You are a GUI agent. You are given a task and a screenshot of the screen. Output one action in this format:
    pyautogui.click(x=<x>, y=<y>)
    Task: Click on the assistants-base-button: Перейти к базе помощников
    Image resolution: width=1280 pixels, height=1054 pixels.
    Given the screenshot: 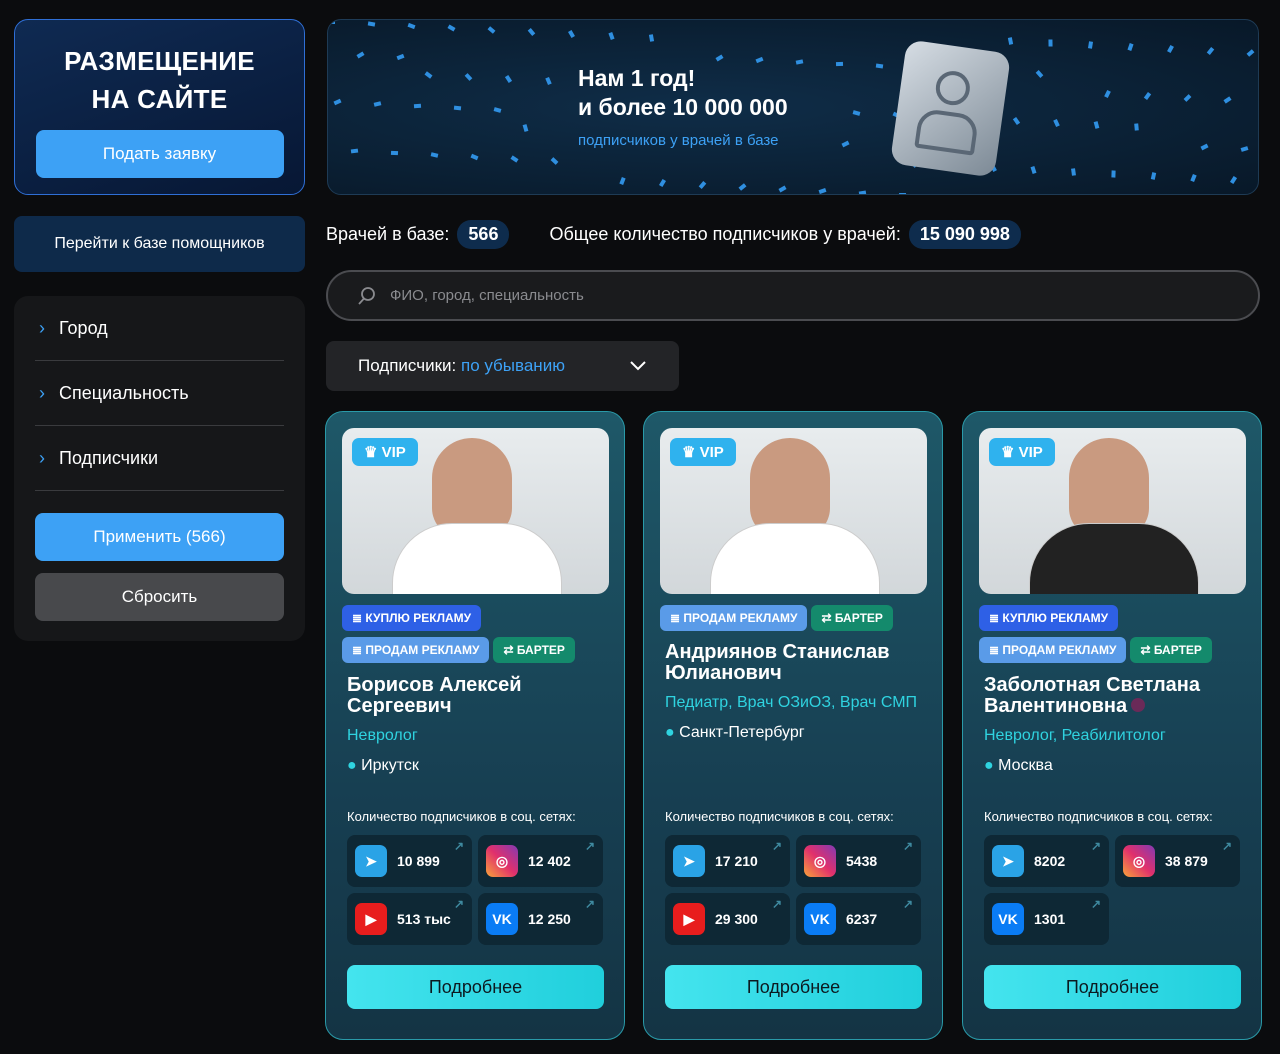 What is the action you would take?
    pyautogui.click(x=159, y=244)
    